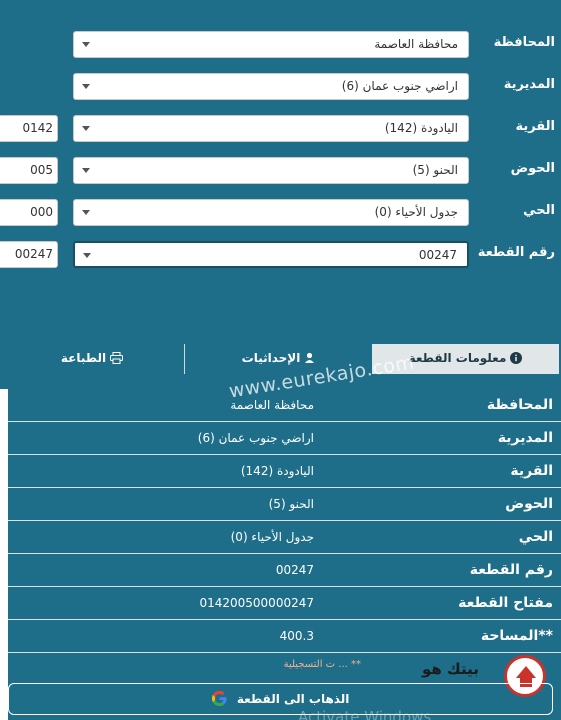 This screenshot has width=561, height=720. What do you see at coordinates (525, 438) in the screenshot?
I see `info-key-directorate: المديرية` at bounding box center [525, 438].